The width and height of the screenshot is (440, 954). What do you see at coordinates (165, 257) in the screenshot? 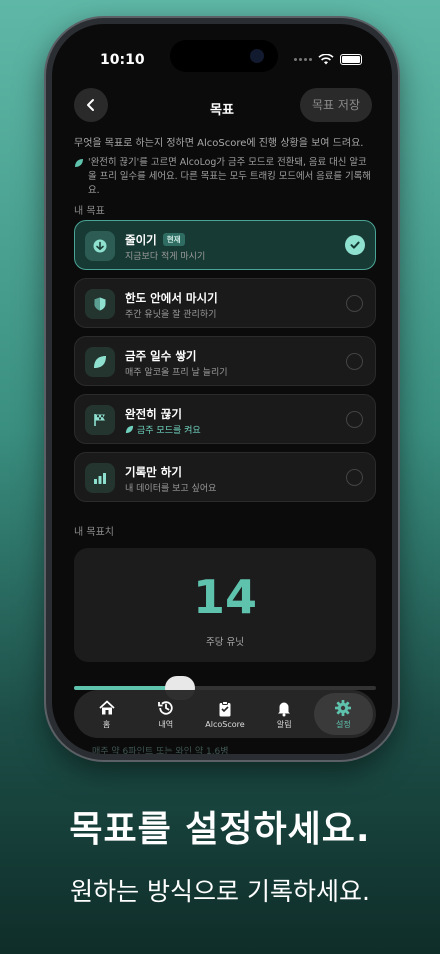
I see `goal-subtitle: 지금보다 적게 마시기` at bounding box center [165, 257].